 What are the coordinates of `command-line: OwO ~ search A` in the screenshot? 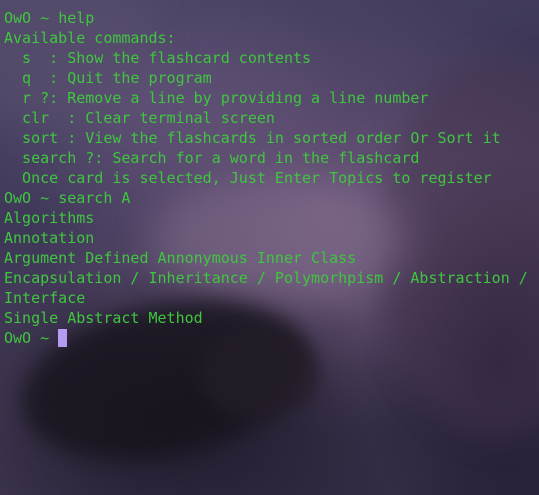 It's located at (271, 198).